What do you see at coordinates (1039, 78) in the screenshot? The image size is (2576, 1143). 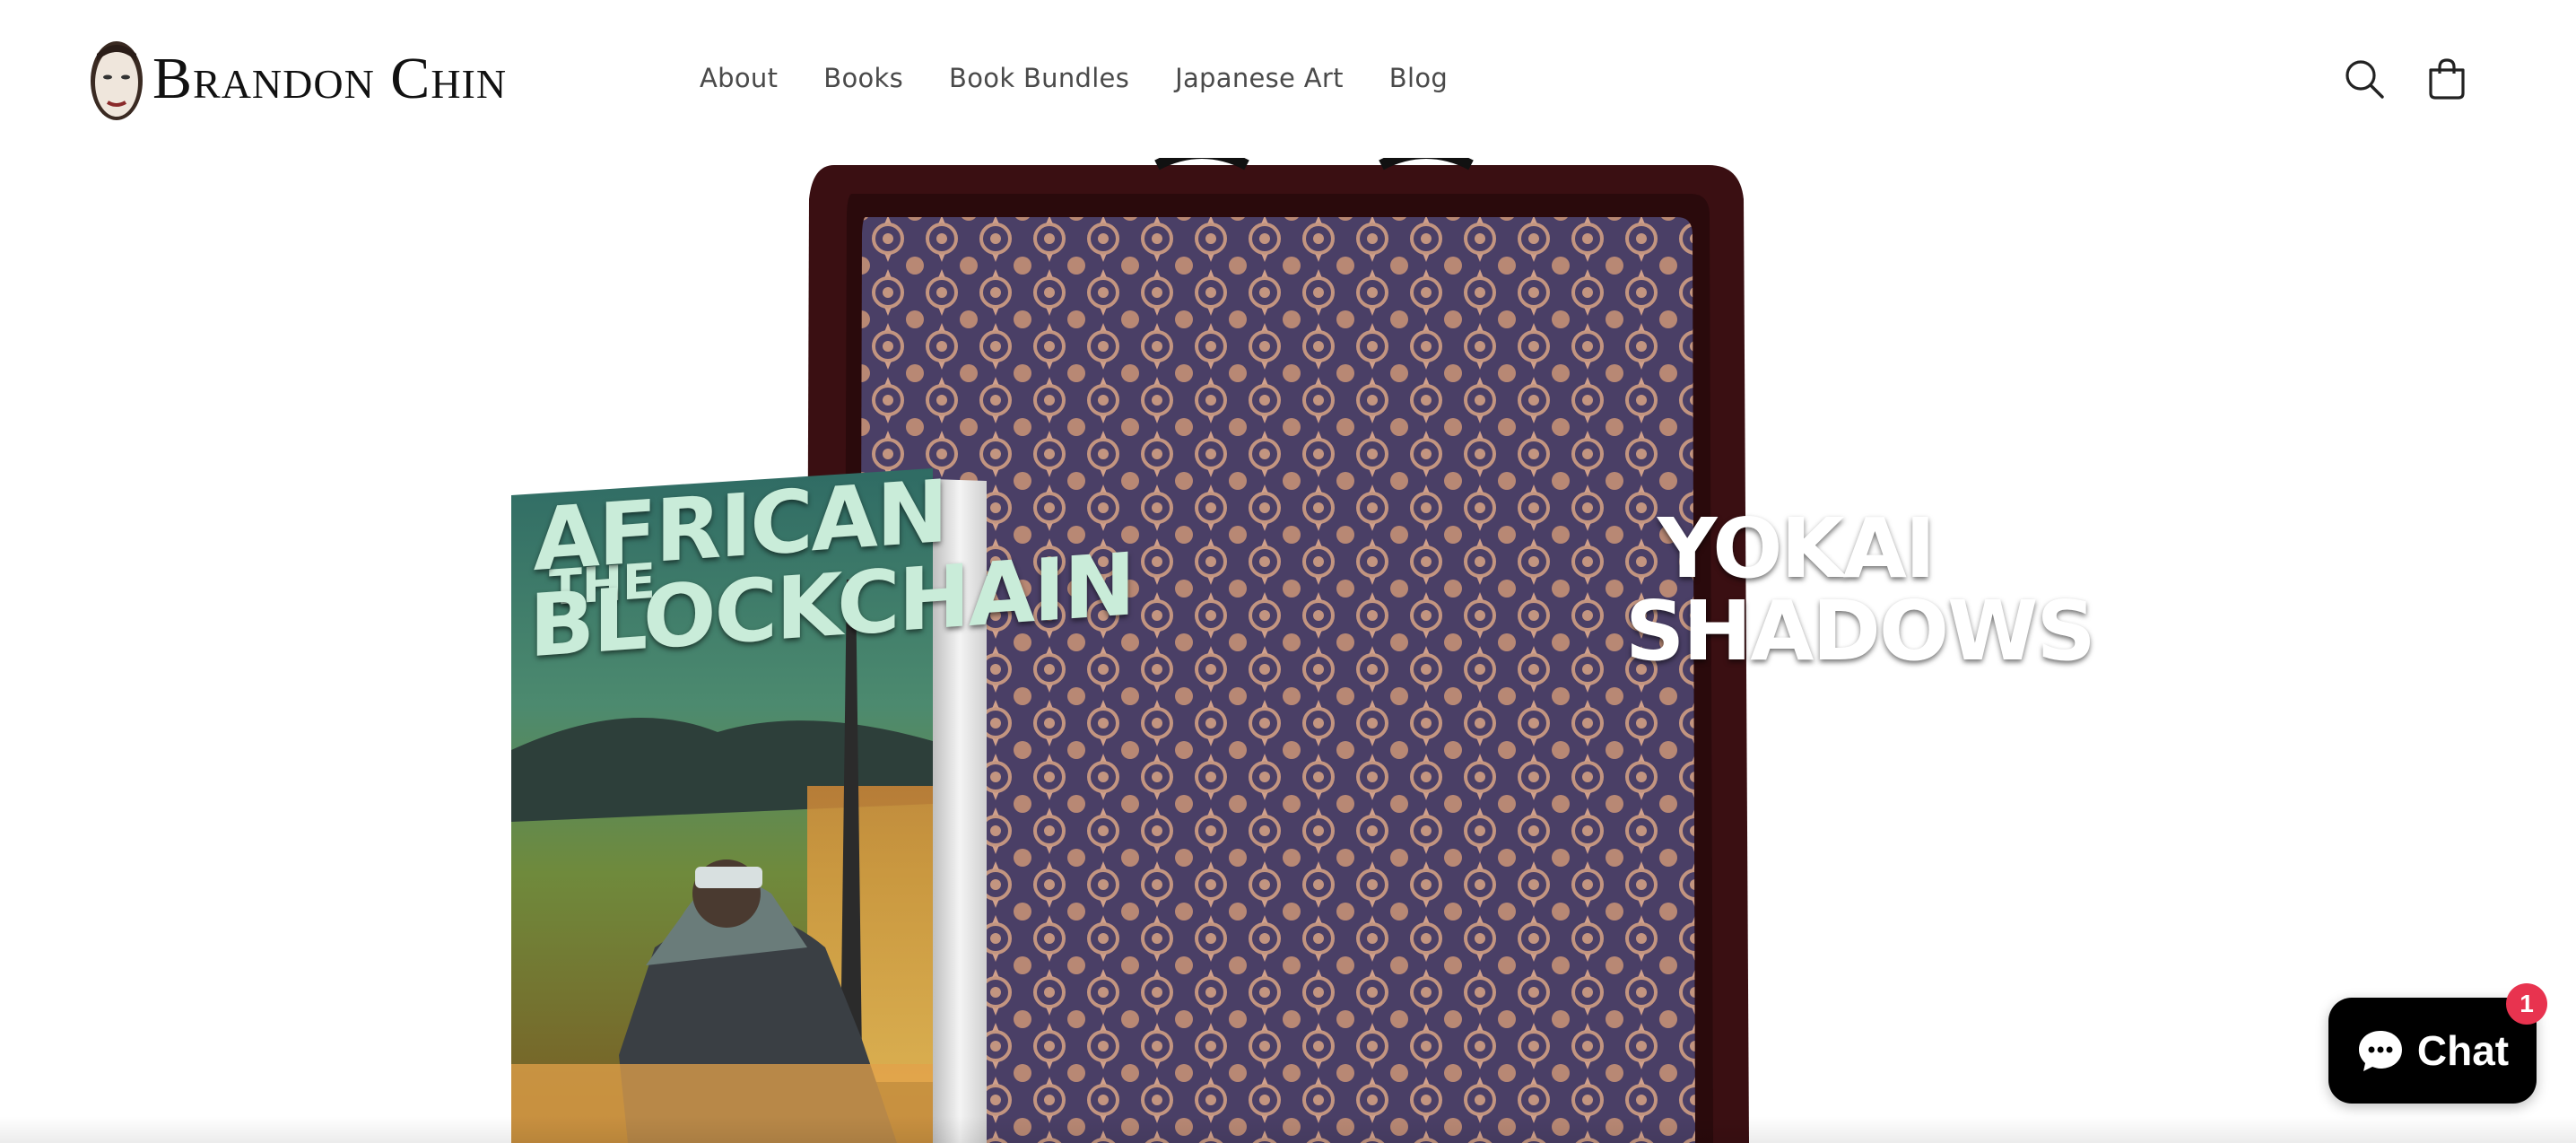 I see `nav-link-book-bundles: Book Bundles` at bounding box center [1039, 78].